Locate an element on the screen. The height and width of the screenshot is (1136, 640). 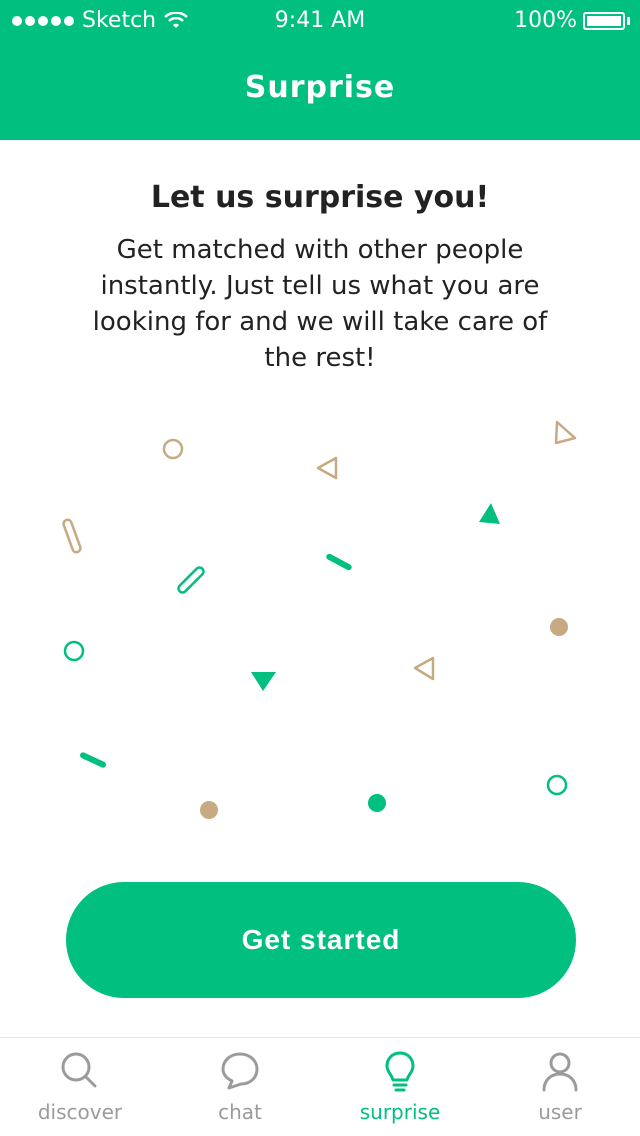
battery-percent: 100% is located at coordinates (545, 20).